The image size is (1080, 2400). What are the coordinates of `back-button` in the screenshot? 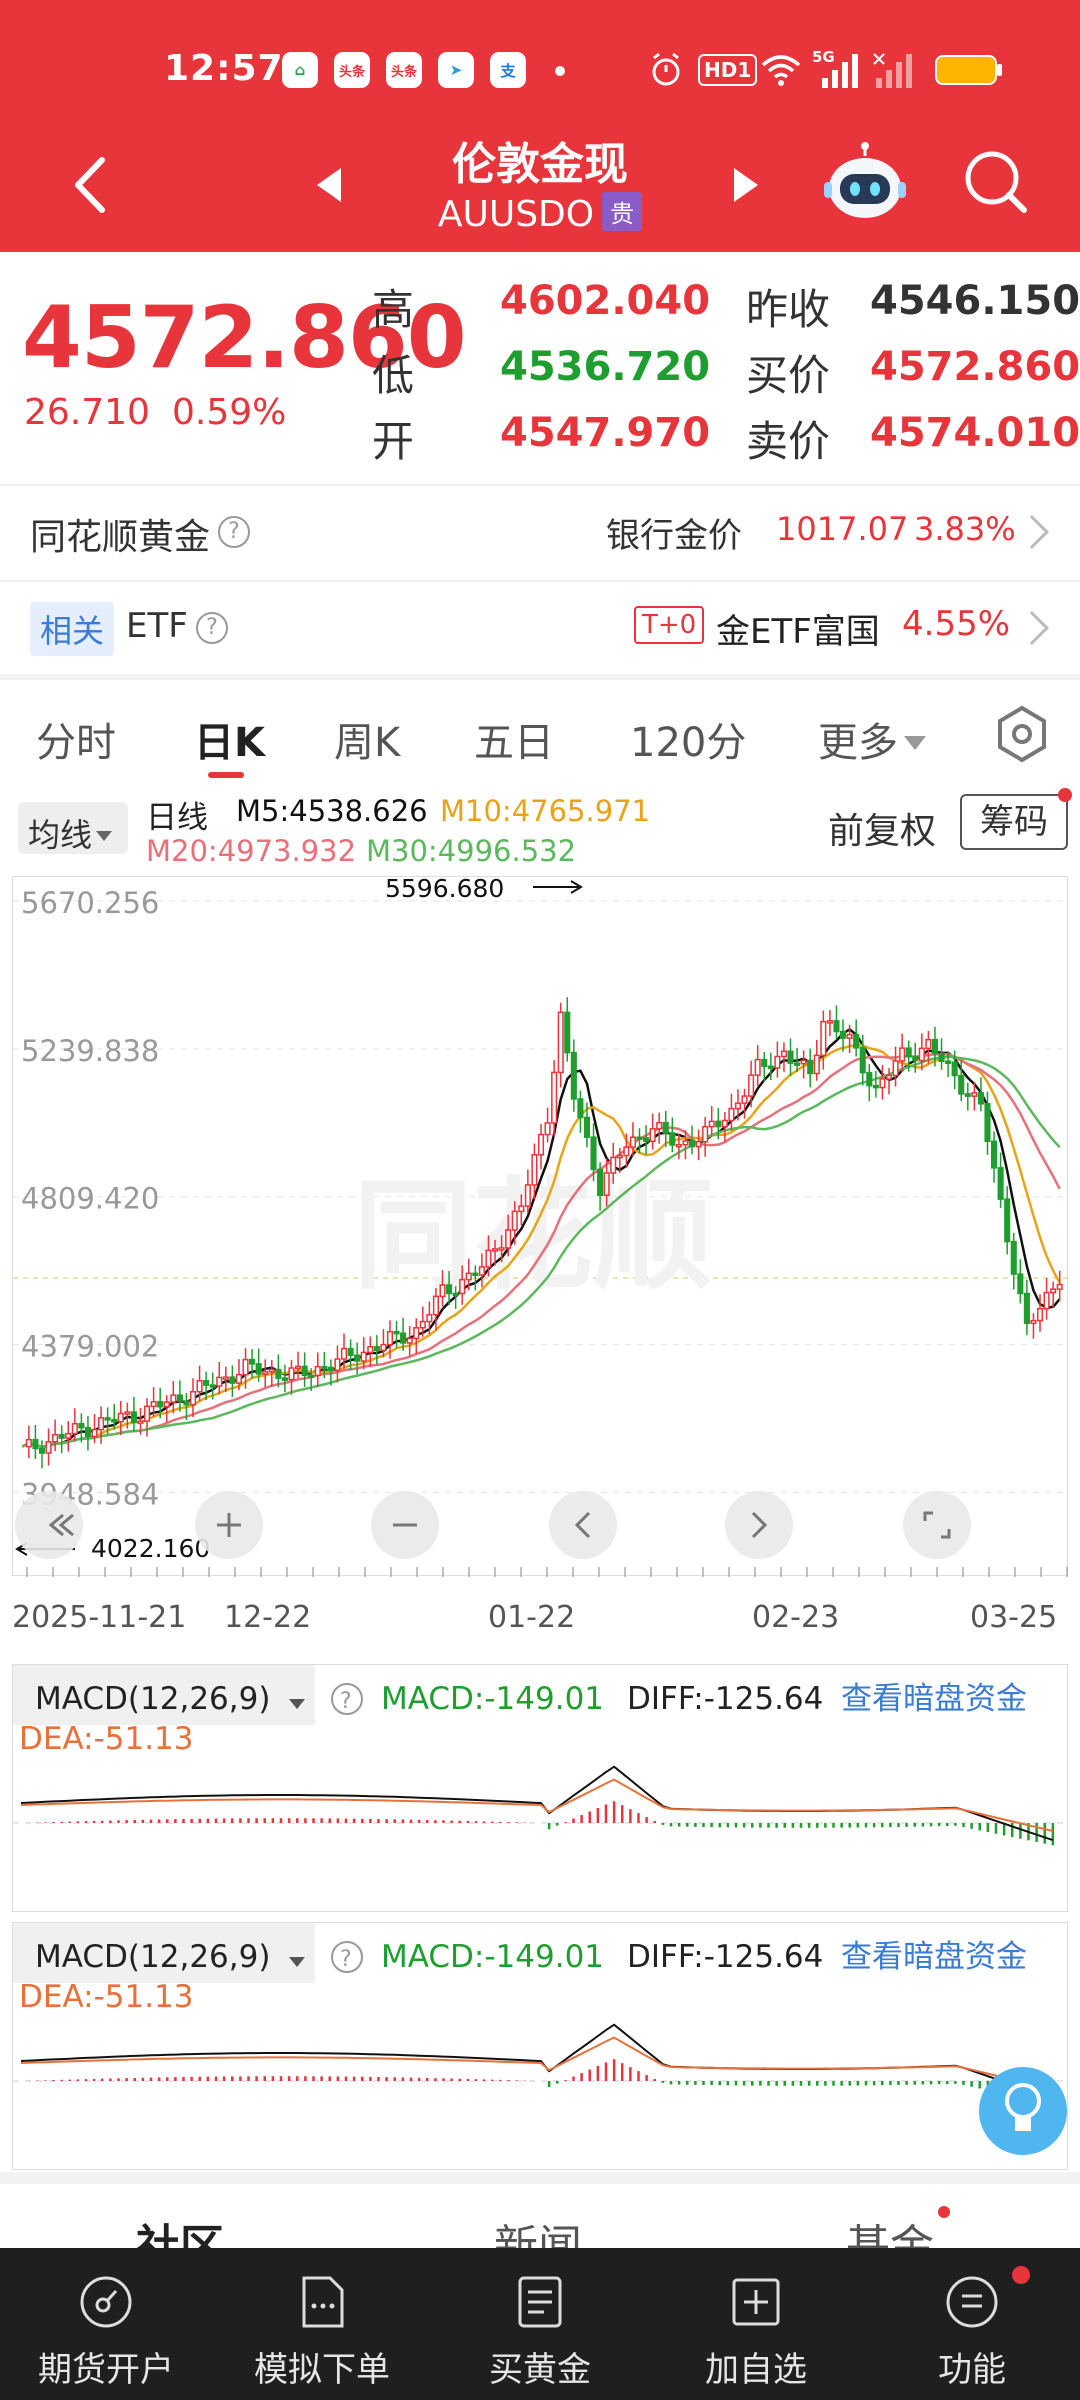 It's located at (95, 185).